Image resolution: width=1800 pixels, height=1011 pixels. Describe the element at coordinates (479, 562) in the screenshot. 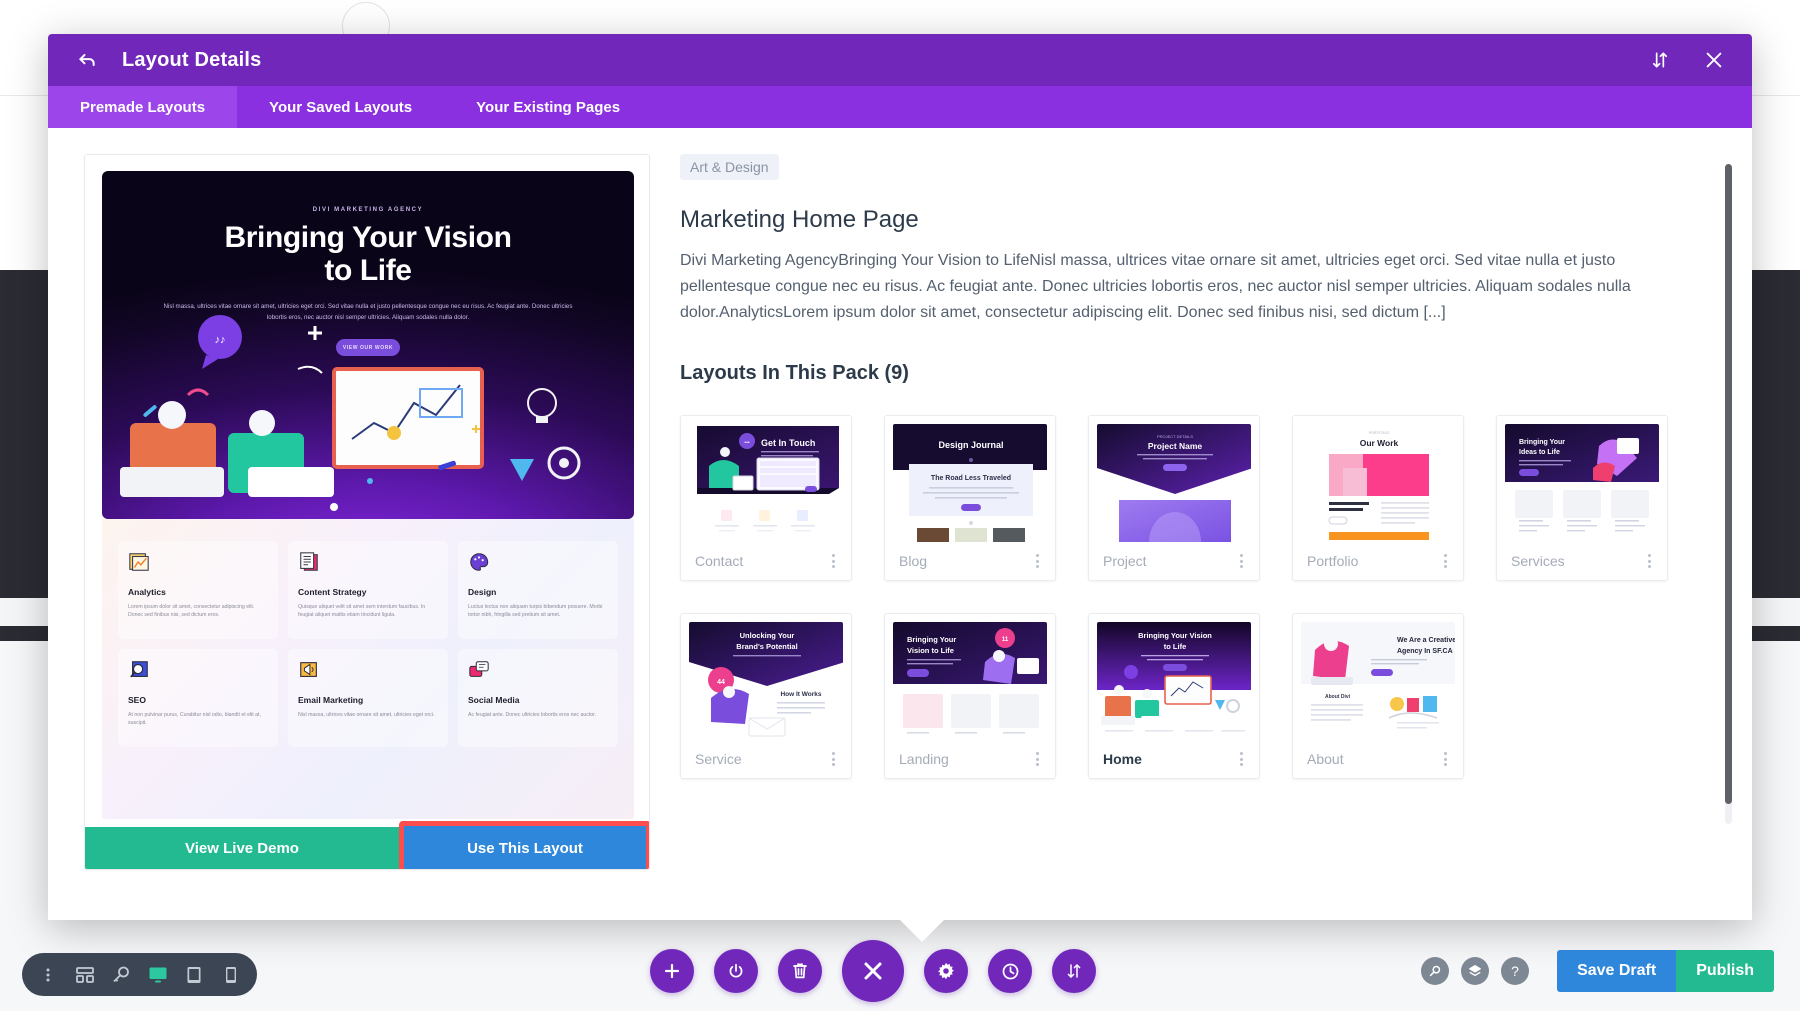

I see `palette-icon` at that location.